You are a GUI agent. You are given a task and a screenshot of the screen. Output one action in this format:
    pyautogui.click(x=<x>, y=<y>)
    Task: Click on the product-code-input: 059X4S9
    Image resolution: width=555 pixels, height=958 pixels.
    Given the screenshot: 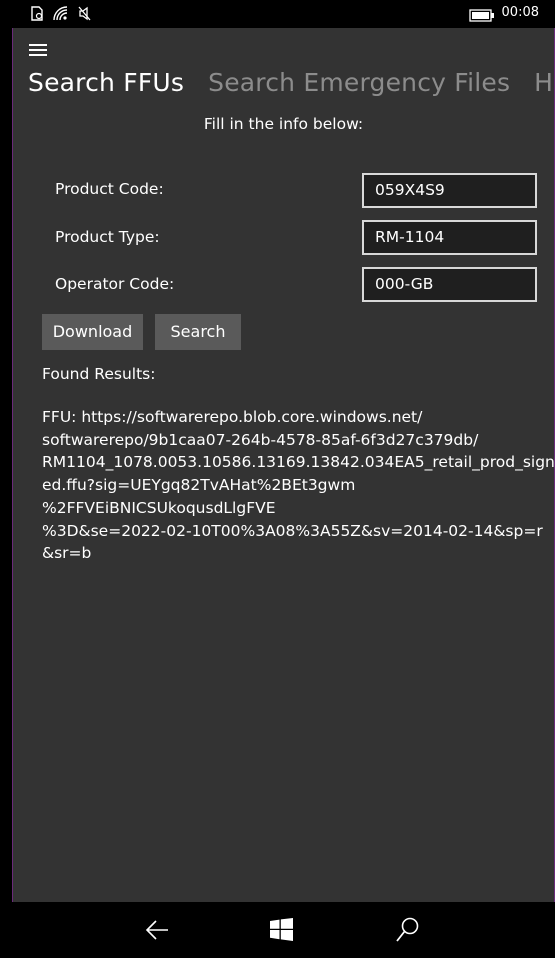 What is the action you would take?
    pyautogui.click(x=449, y=190)
    